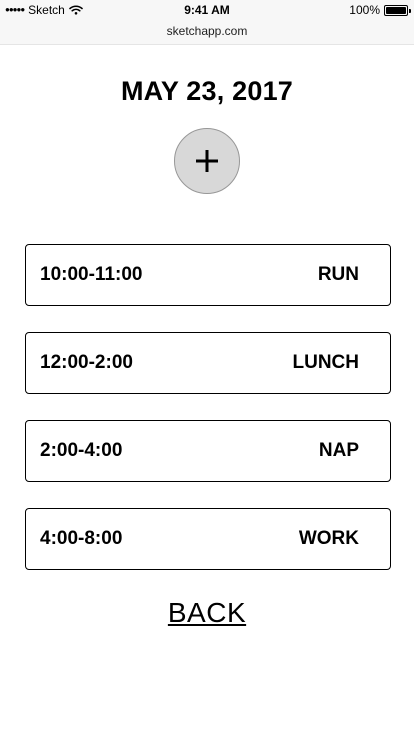 This screenshot has width=414, height=736. What do you see at coordinates (208, 451) in the screenshot?
I see `event-row-nap: 2:00-4:00 NAP` at bounding box center [208, 451].